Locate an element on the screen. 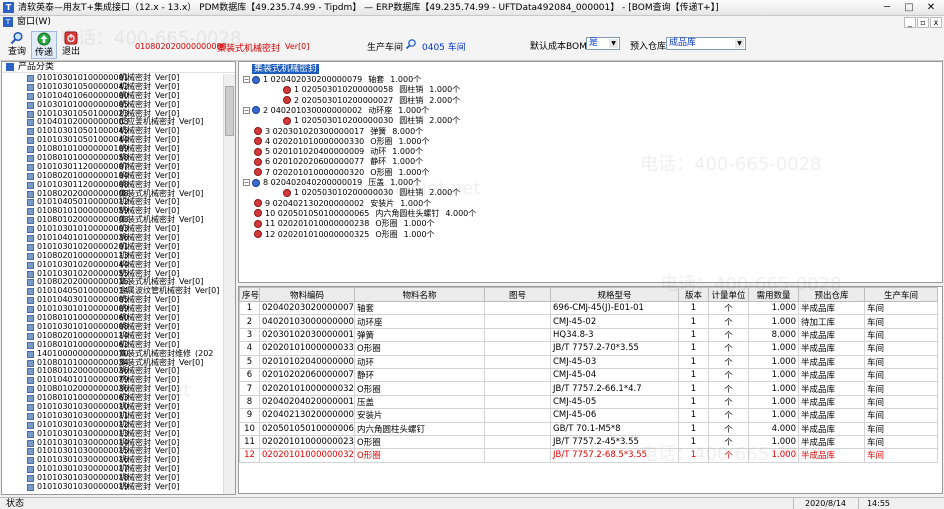 The height and width of the screenshot is (509, 944). tree-node-code: 7 020201010000000320 is located at coordinates (315, 172).